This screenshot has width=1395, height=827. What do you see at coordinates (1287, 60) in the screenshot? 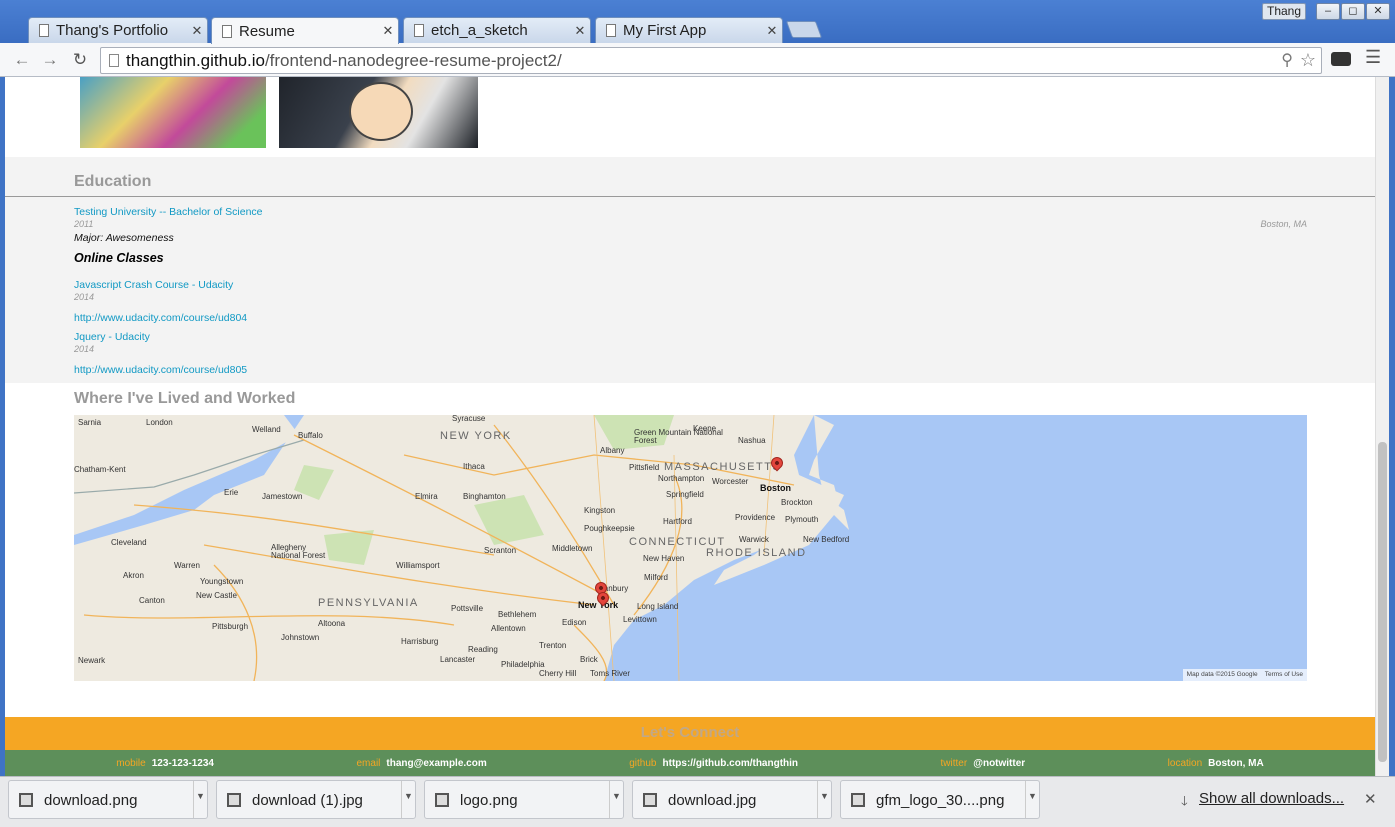
I see `zoom-icon: ⚲` at bounding box center [1287, 60].